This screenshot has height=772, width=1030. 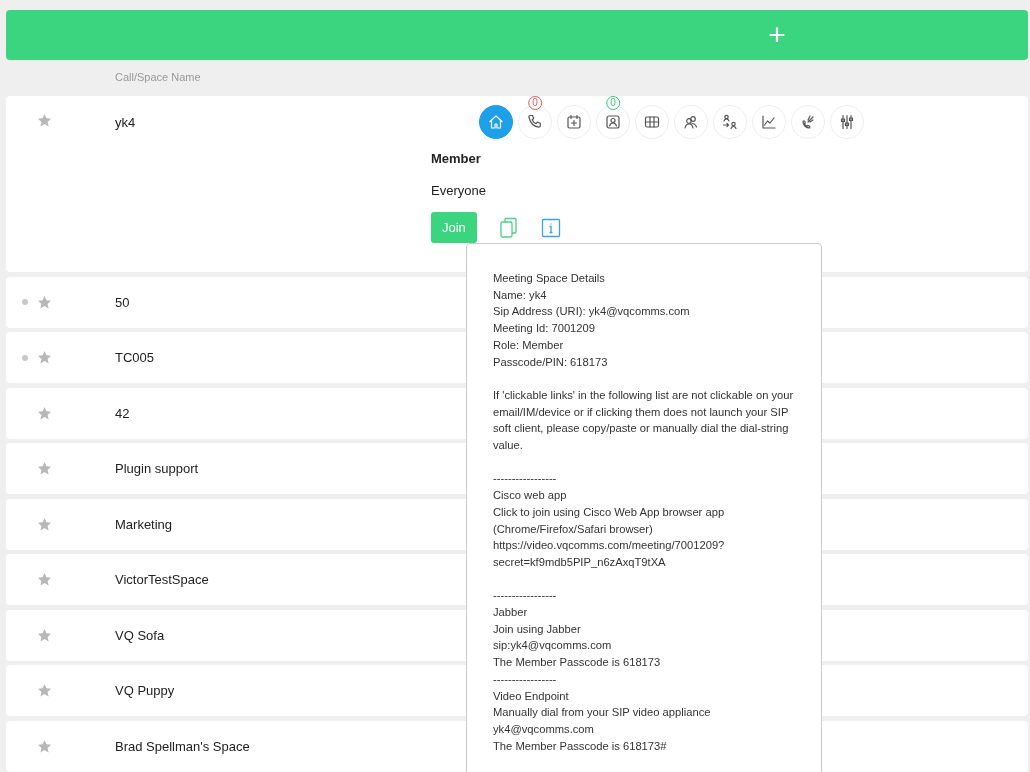 I want to click on detail-text: Manually dial from your SIP video appliance, so click(x=602, y=713).